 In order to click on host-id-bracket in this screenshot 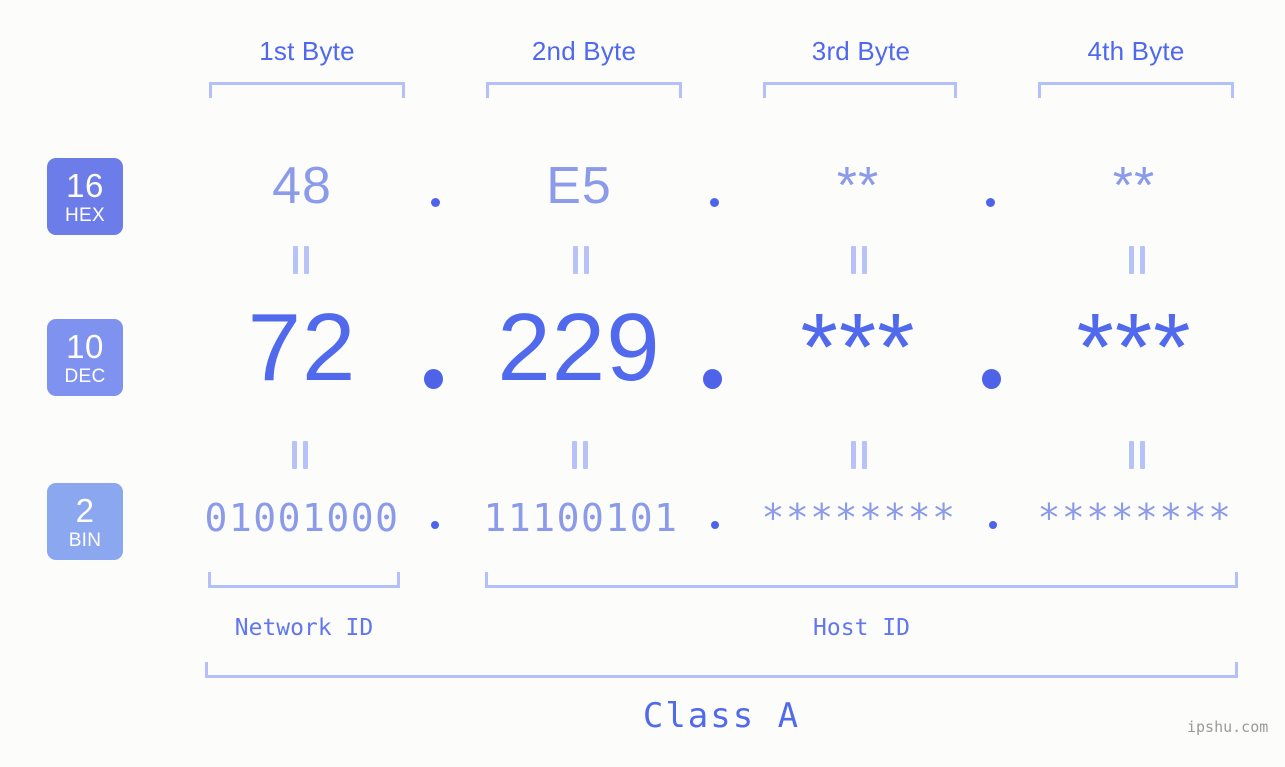, I will do `click(861, 580)`.